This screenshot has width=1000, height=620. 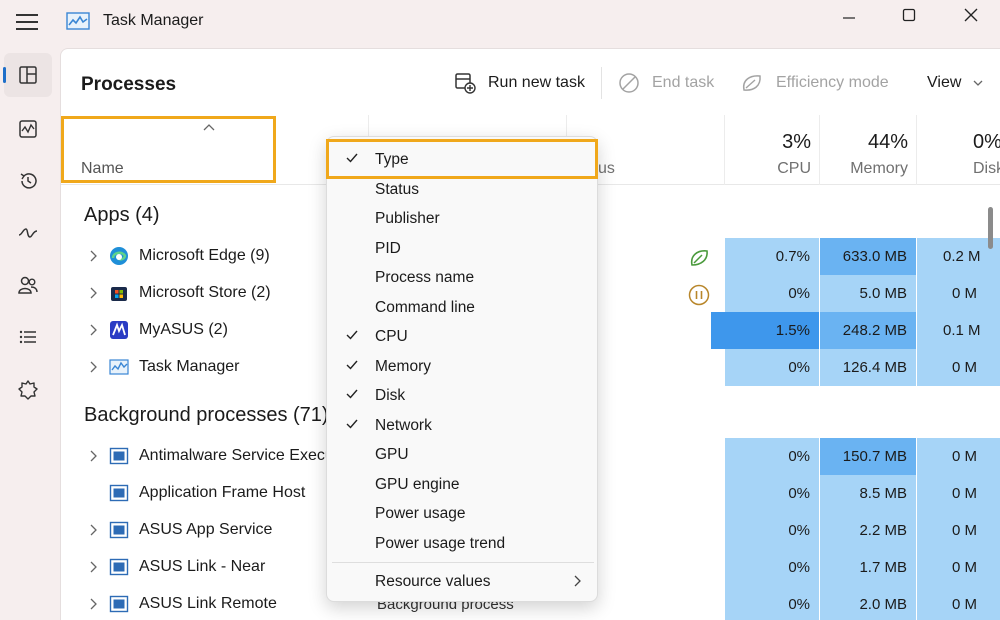 I want to click on nav-users, so click(x=28, y=285).